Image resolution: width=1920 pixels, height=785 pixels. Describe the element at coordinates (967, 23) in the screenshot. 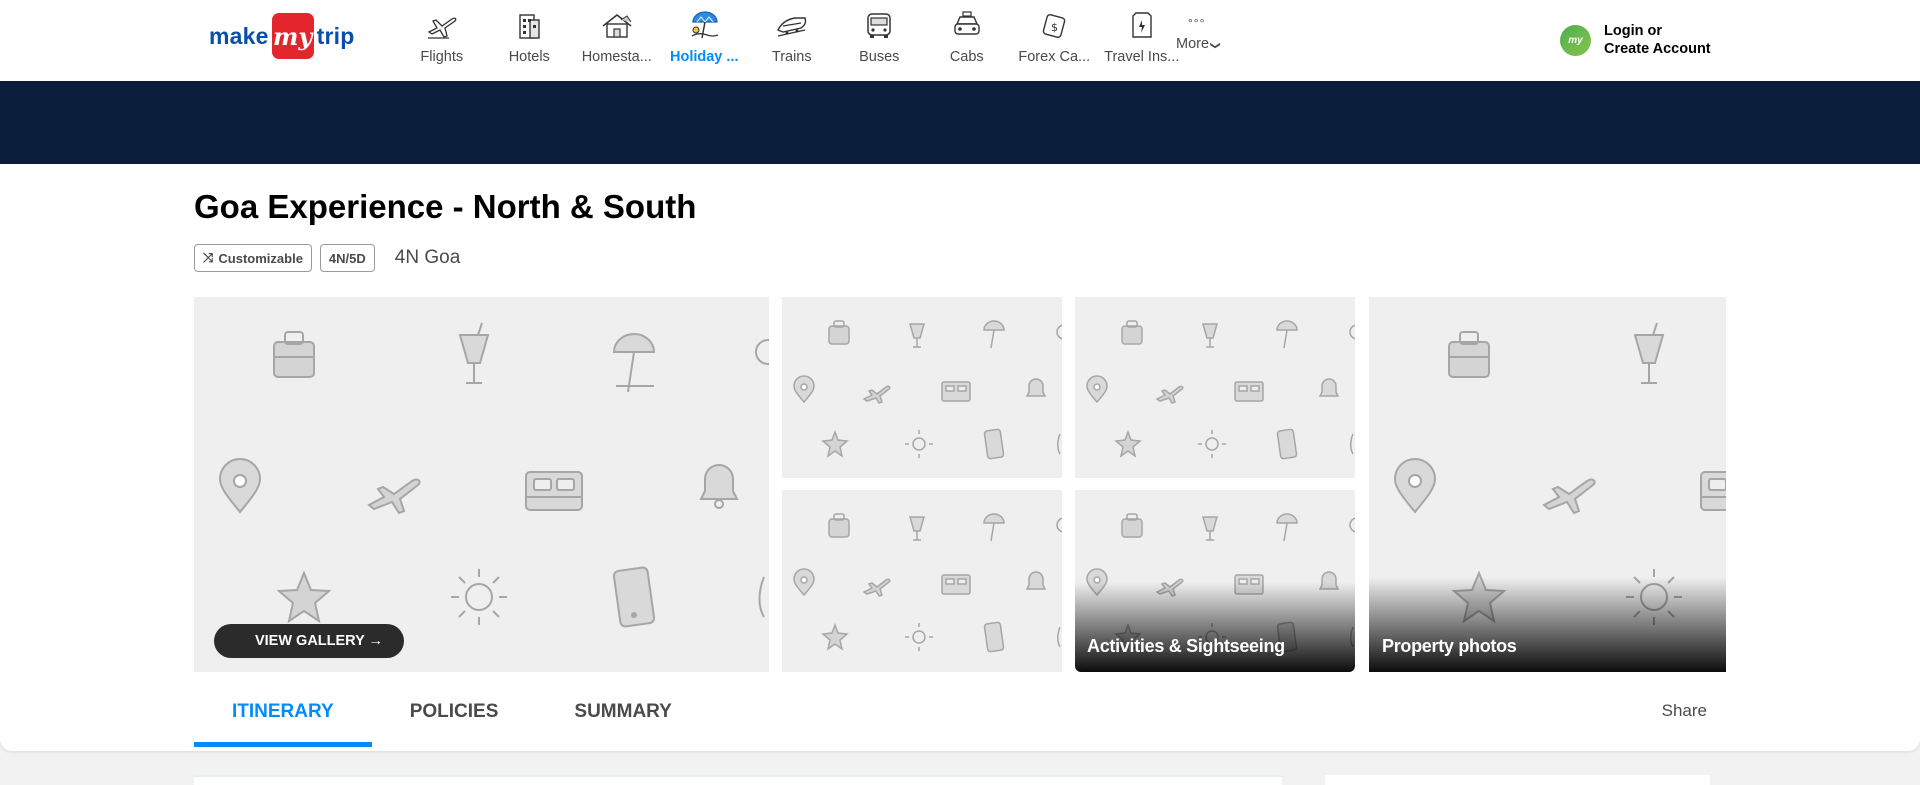

I see `cab-icon` at that location.